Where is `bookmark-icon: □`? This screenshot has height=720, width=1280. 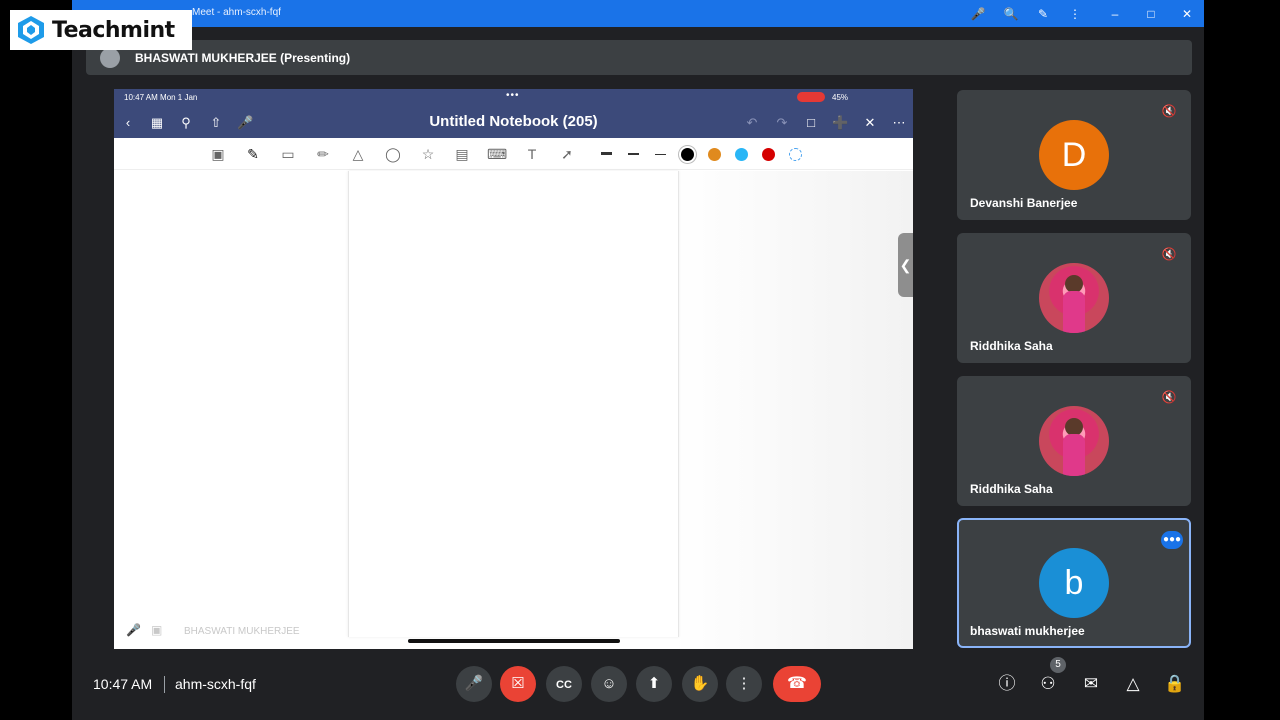
bookmark-icon: □ is located at coordinates (811, 123).